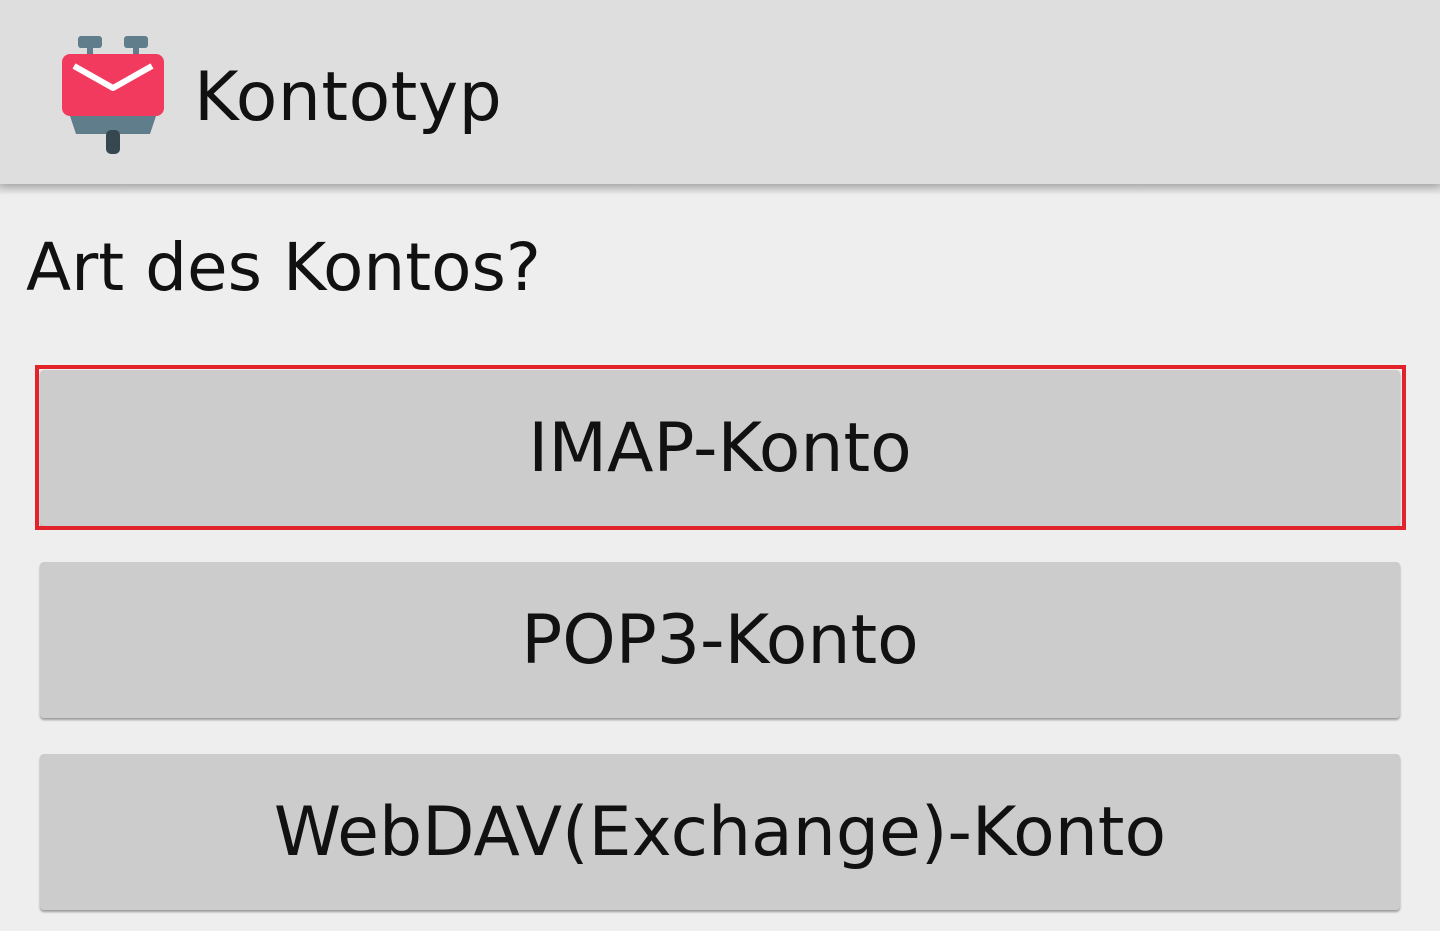 Image resolution: width=1440 pixels, height=931 pixels. I want to click on webdav-exchange-account-label: WebDAV(Exchange)-Konto, so click(720, 832).